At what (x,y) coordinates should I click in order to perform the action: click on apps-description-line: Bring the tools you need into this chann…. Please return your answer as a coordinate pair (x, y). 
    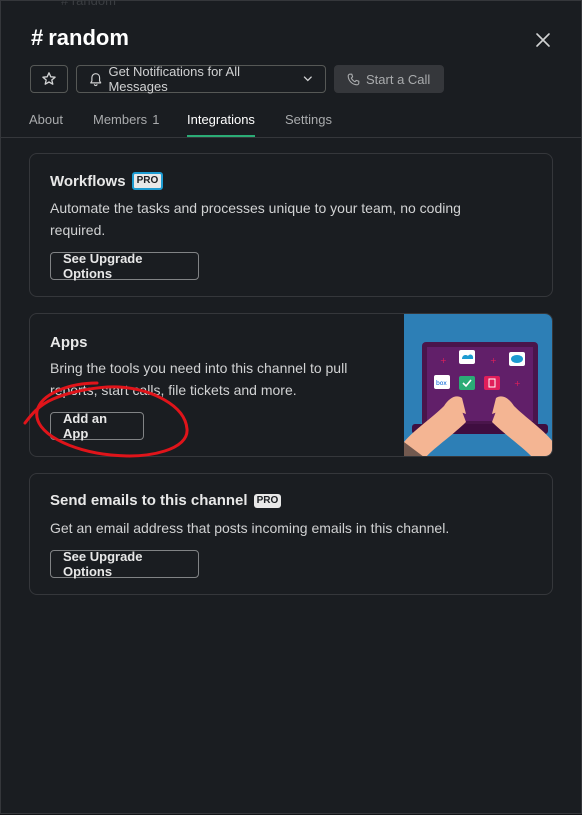
    Looking at the image, I should click on (199, 368).